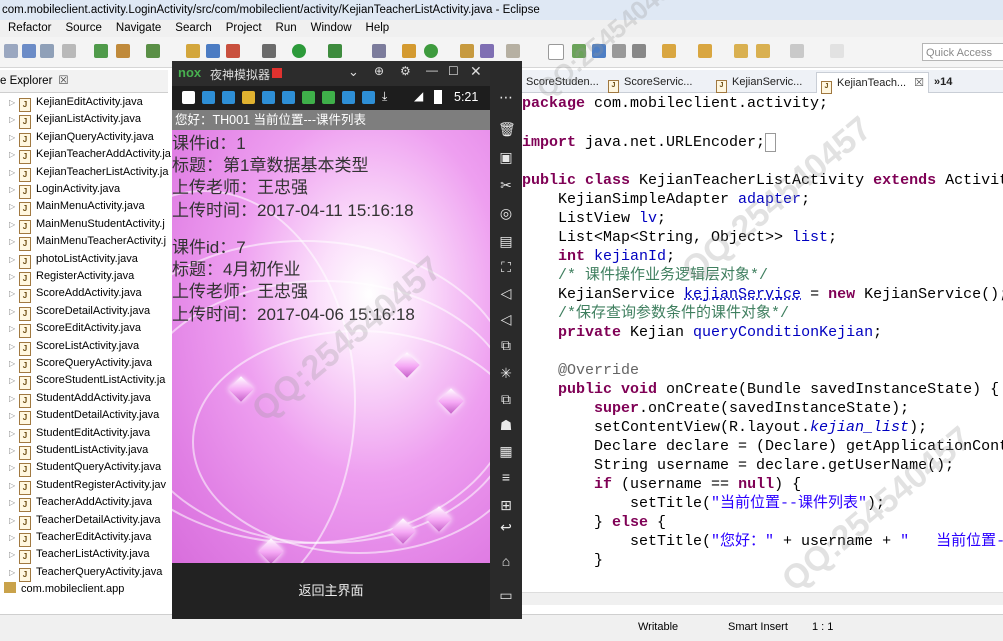 The height and width of the screenshot is (641, 1003). What do you see at coordinates (506, 527) in the screenshot?
I see `back-arrow-icon: ↩` at bounding box center [506, 527].